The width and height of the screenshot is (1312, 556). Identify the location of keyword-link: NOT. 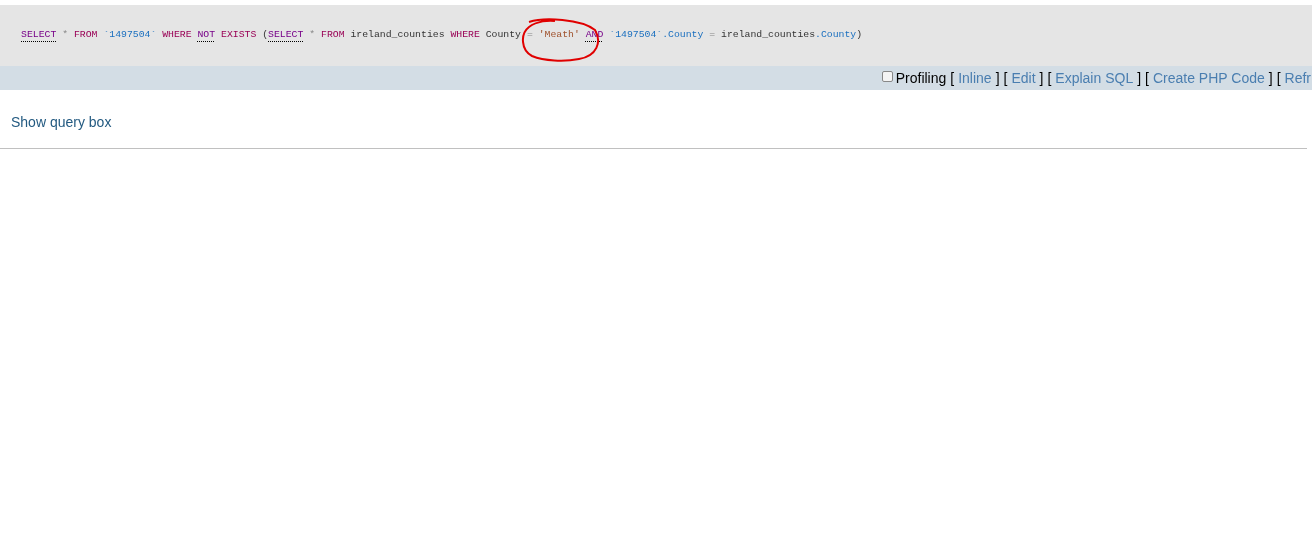
(206, 35).